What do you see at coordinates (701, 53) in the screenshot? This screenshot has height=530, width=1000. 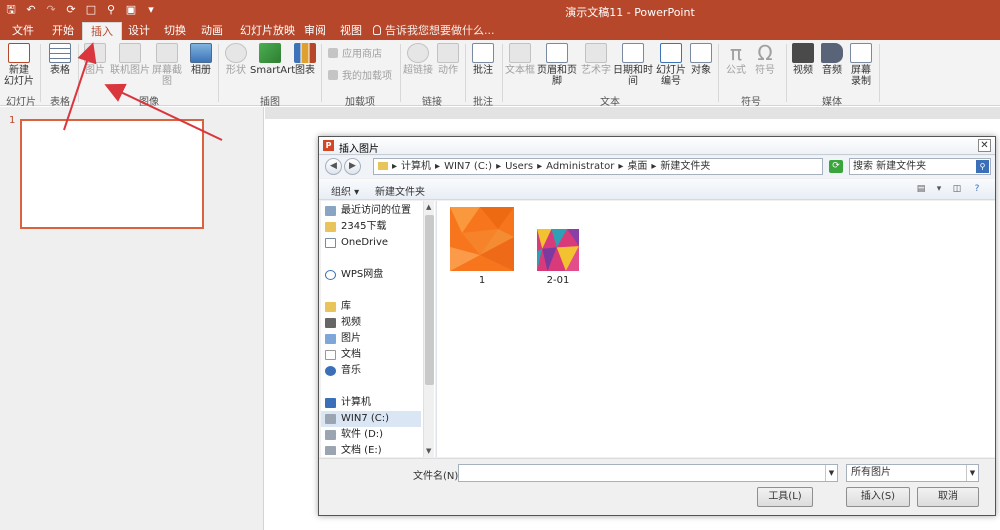 I see `object-icon` at bounding box center [701, 53].